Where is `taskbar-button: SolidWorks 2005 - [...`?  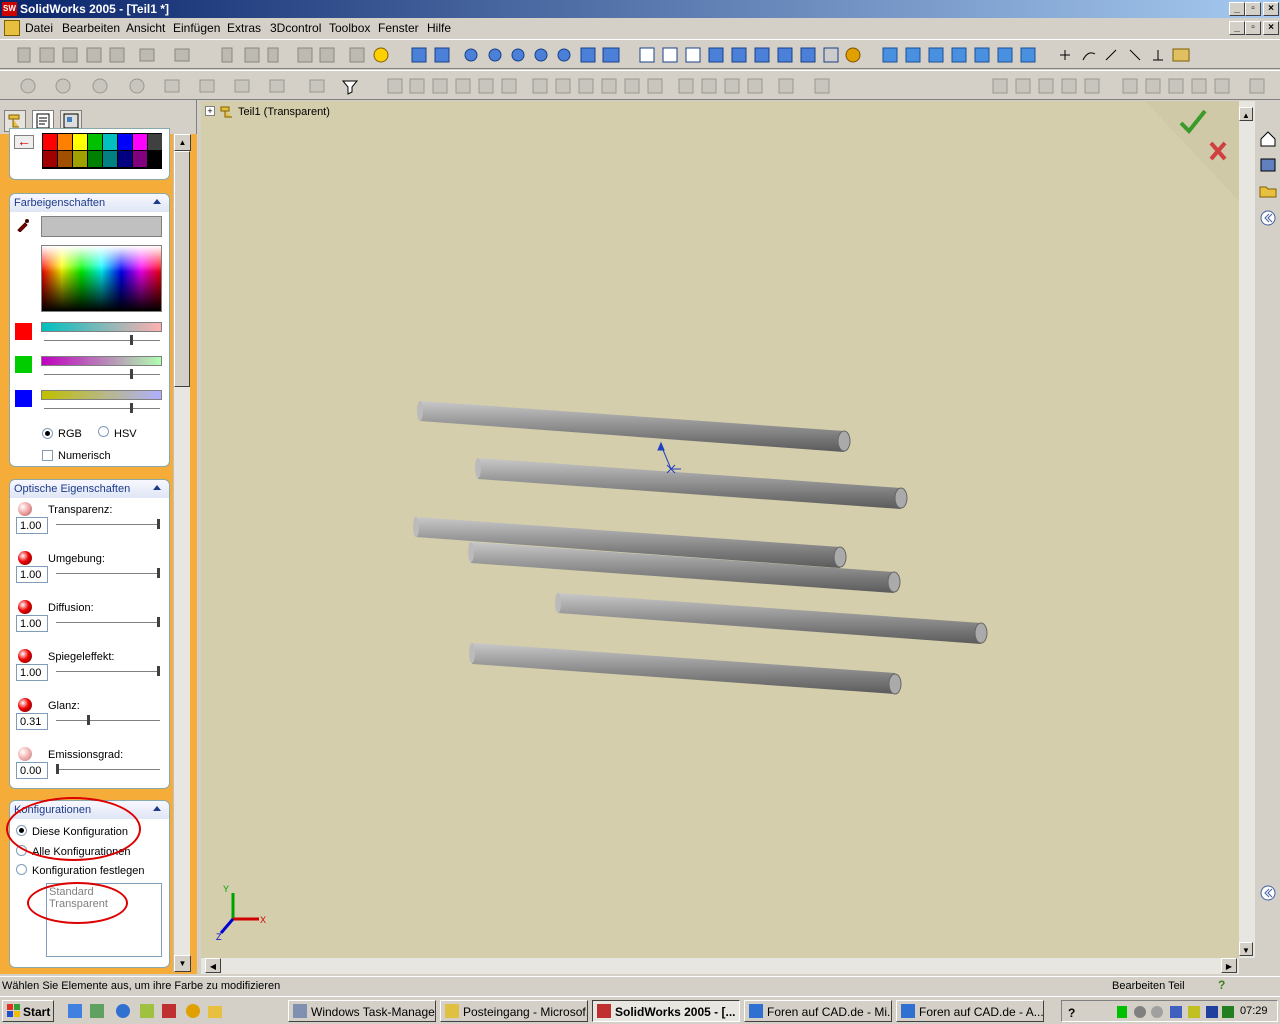
taskbar-button: SolidWorks 2005 - [... is located at coordinates (666, 1011).